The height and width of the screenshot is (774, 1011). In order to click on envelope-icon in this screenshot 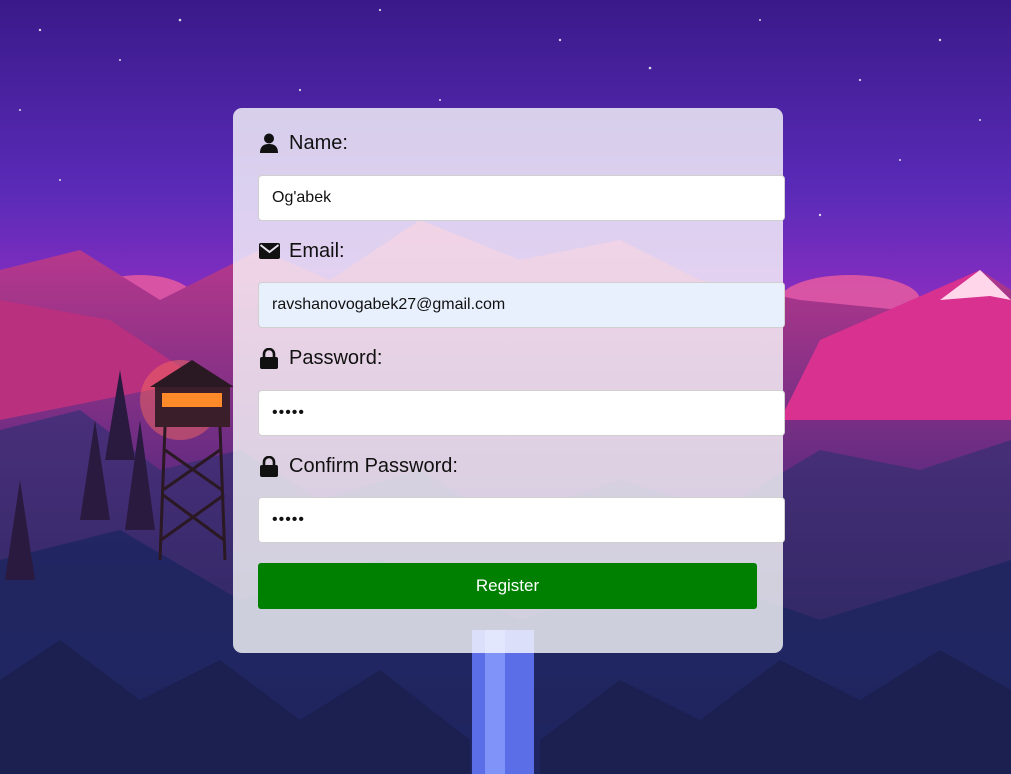, I will do `click(269, 251)`.